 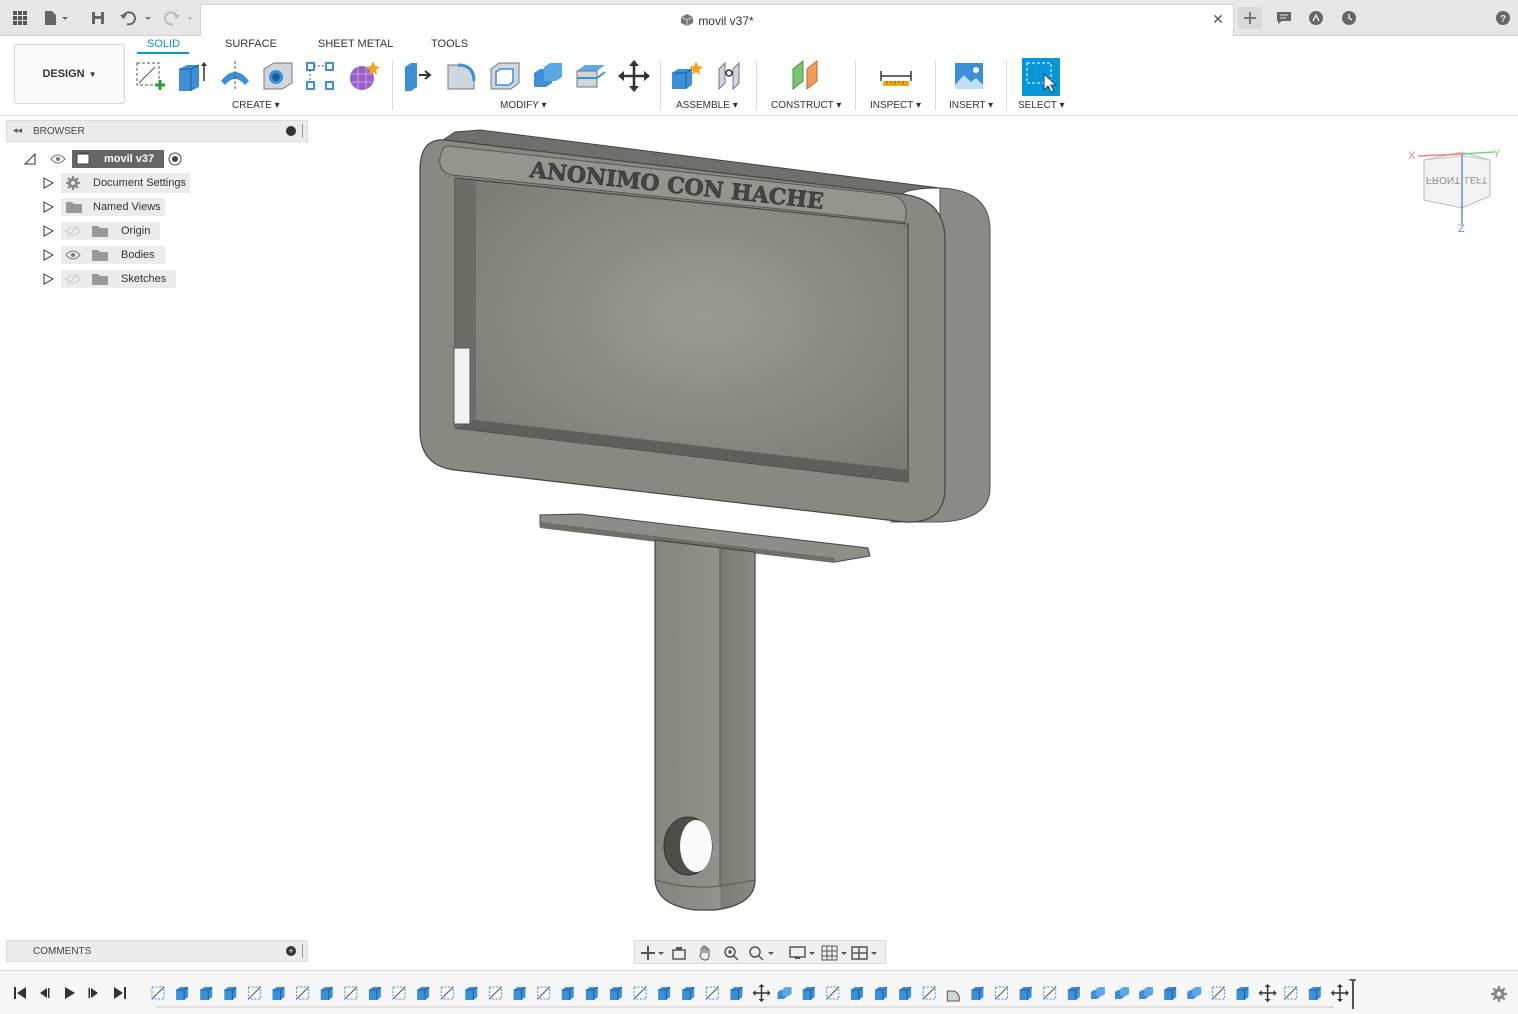 I want to click on inspect-menu: INSPECT ▾, so click(x=895, y=105).